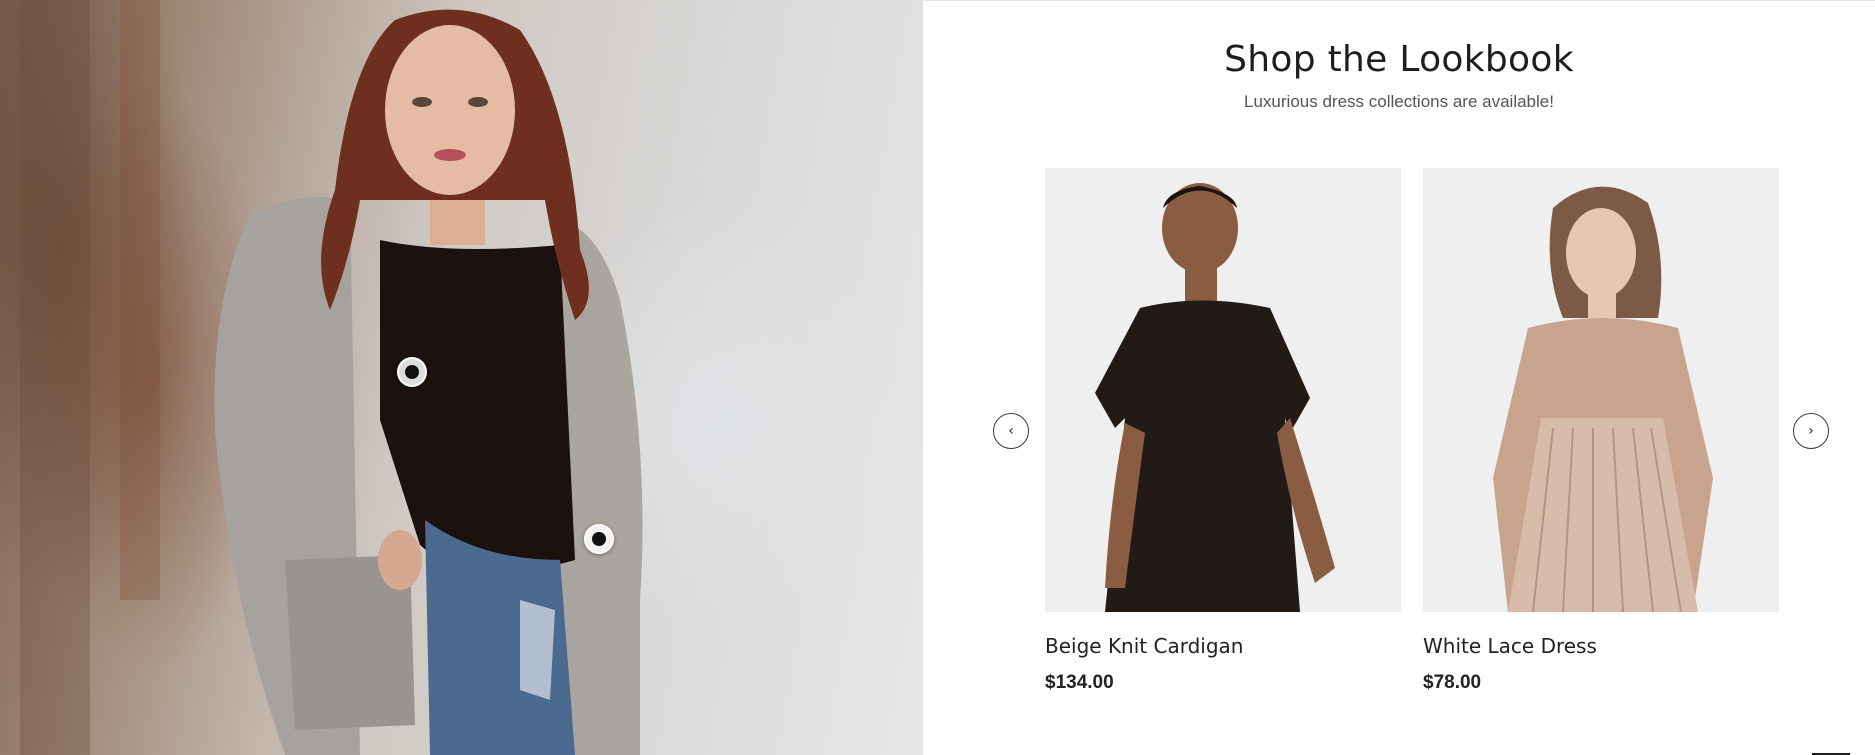  I want to click on sequin-dress-illustration, so click(1603, 399).